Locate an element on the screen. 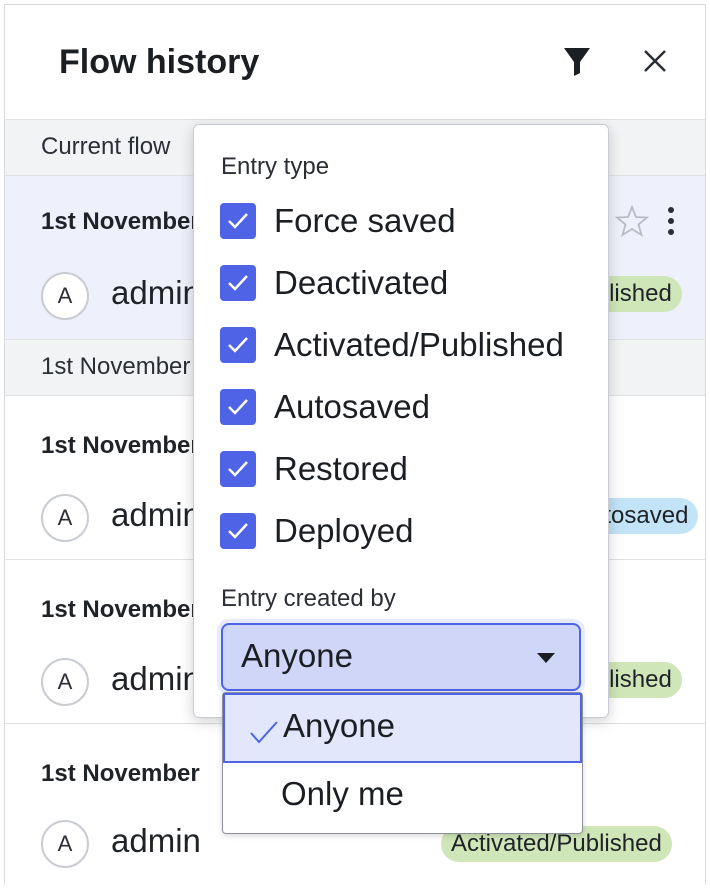 Image resolution: width=710 pixels, height=888 pixels. panel-header: Flow history is located at coordinates (355, 62).